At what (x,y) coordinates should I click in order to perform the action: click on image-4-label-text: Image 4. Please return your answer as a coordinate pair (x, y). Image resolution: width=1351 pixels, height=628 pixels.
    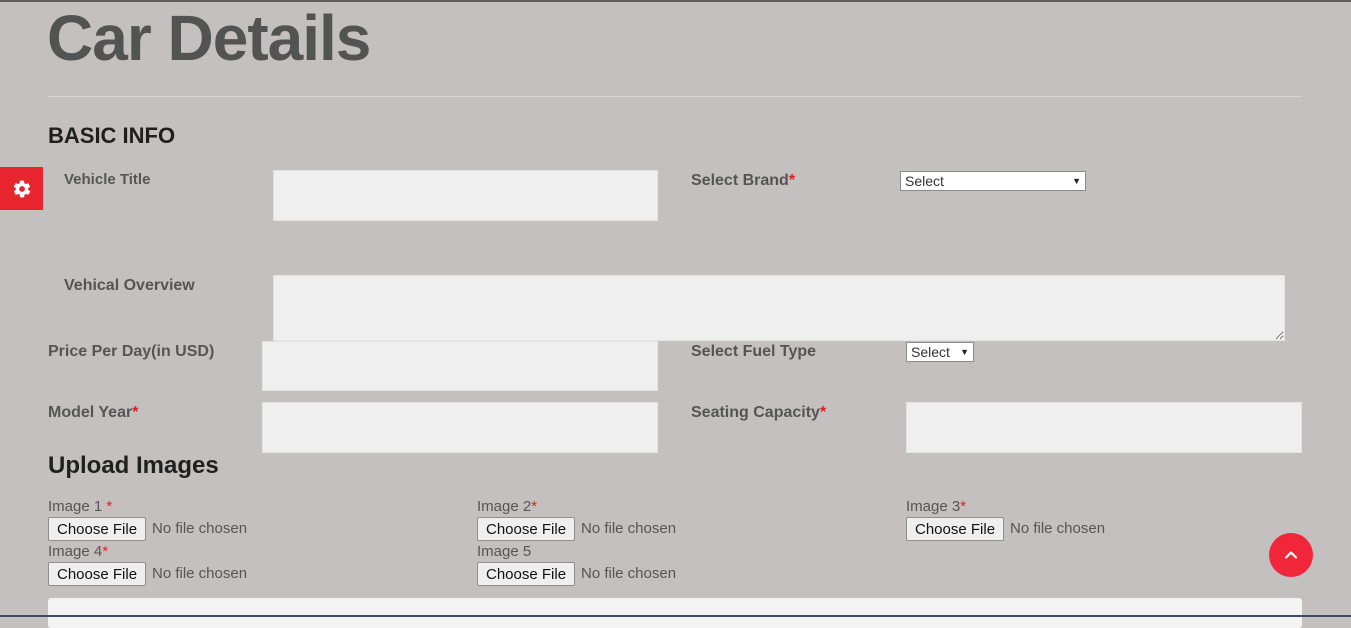
    Looking at the image, I should click on (75, 551).